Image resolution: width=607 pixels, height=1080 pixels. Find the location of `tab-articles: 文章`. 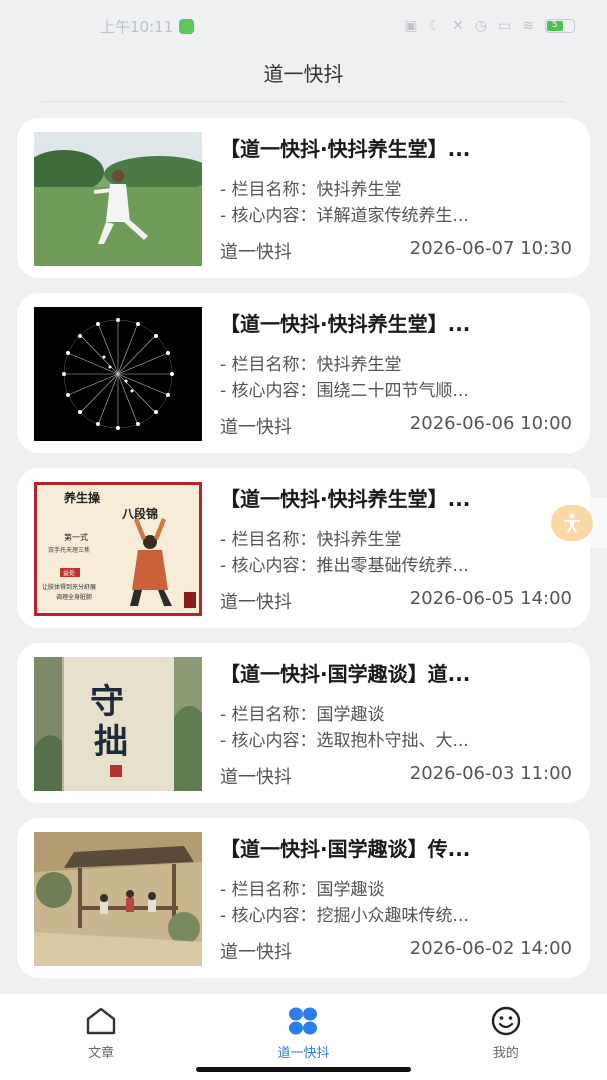

tab-articles: 文章 is located at coordinates (101, 1037).